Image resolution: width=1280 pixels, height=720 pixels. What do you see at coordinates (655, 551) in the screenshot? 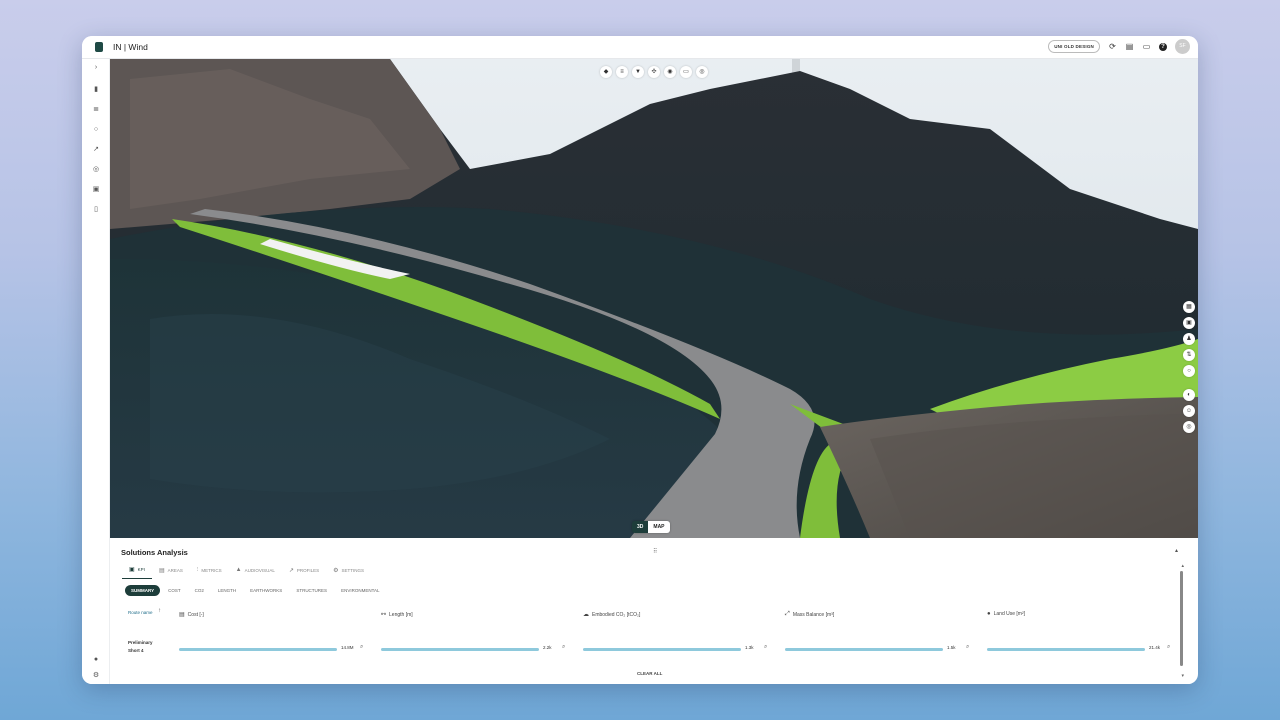
I see `drag-handle-icon: ⠿` at bounding box center [655, 551].